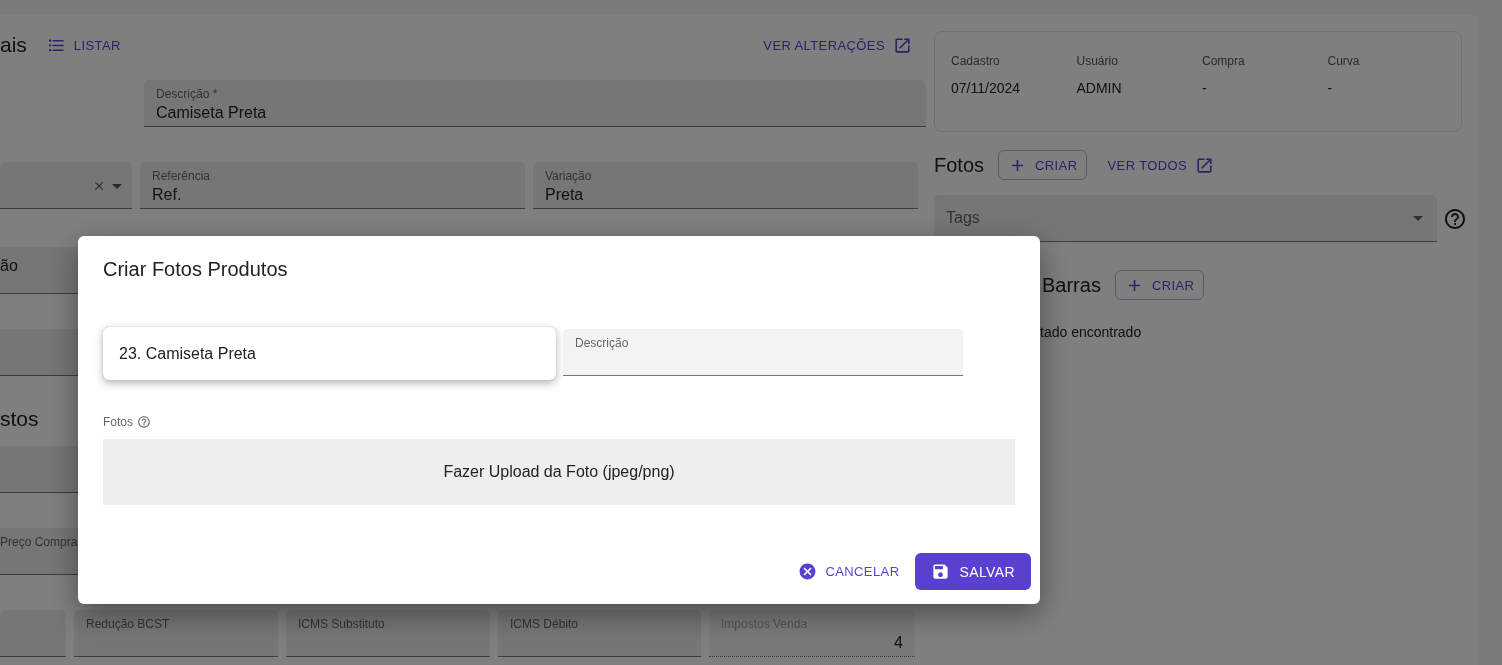 This screenshot has width=1502, height=665. Describe the element at coordinates (332, 185) in the screenshot. I see `input-field: Referência Ref.` at that location.